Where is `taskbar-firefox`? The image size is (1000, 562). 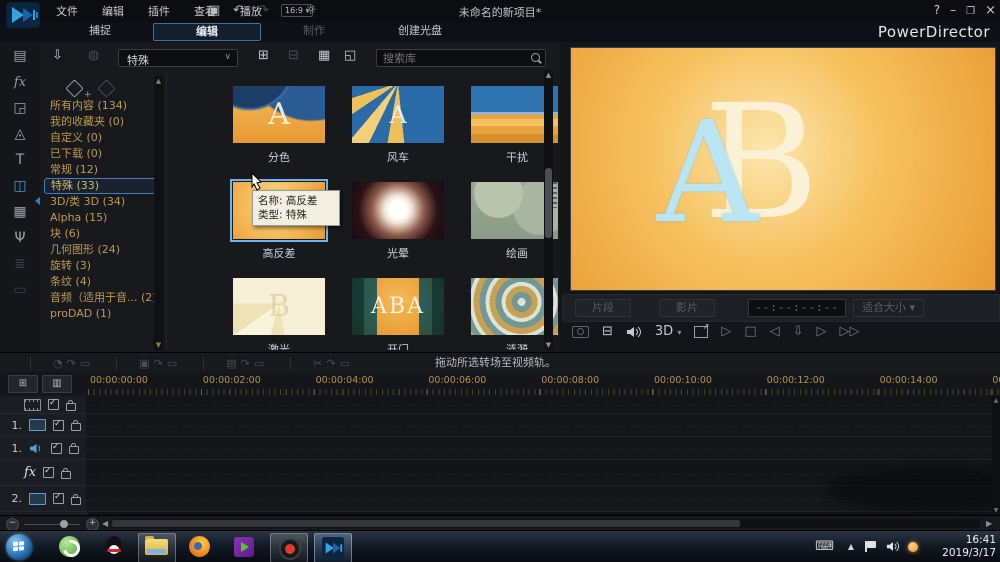
taskbar-firefox is located at coordinates (200, 547).